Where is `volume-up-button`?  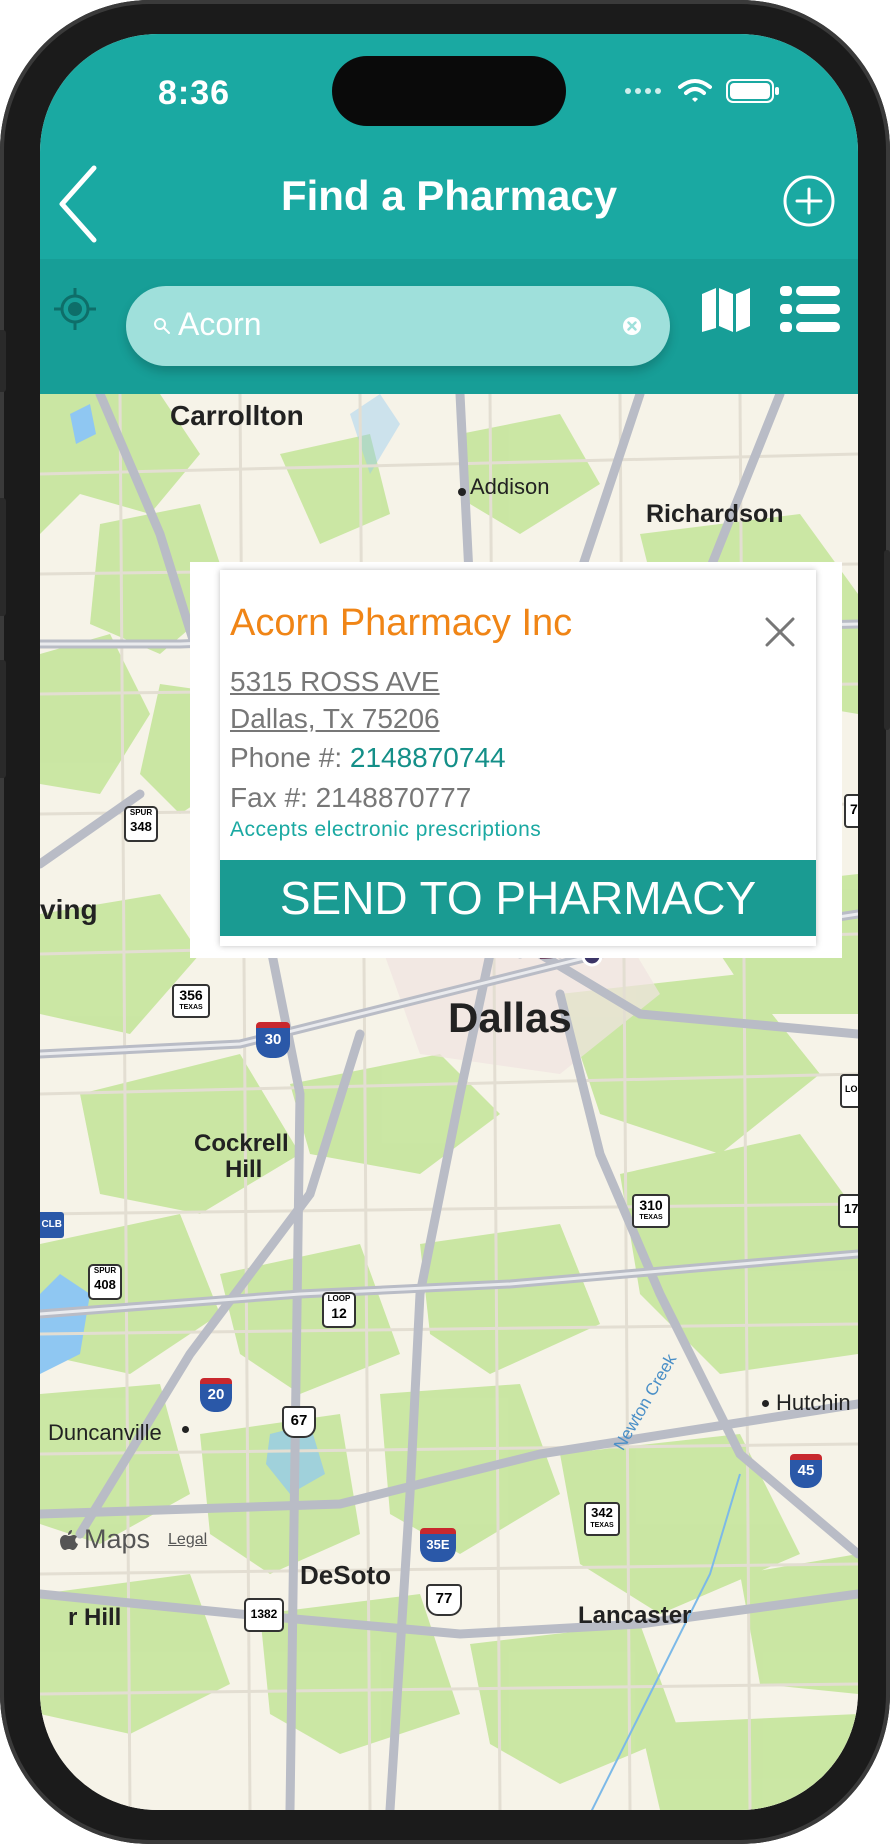 volume-up-button is located at coordinates (3, 557).